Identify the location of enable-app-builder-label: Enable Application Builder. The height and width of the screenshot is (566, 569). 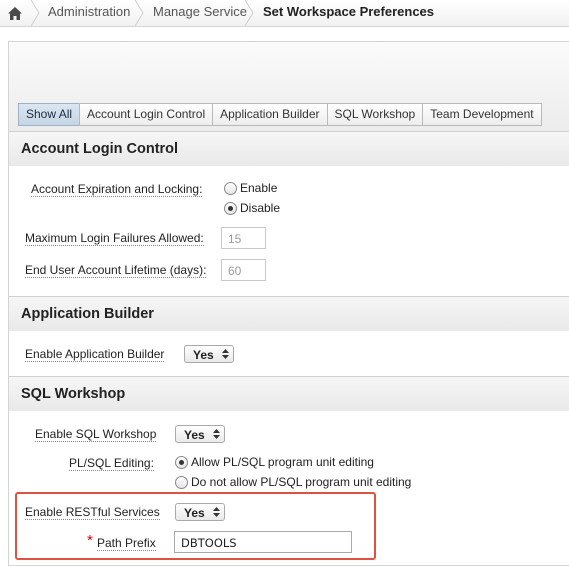
(95, 354).